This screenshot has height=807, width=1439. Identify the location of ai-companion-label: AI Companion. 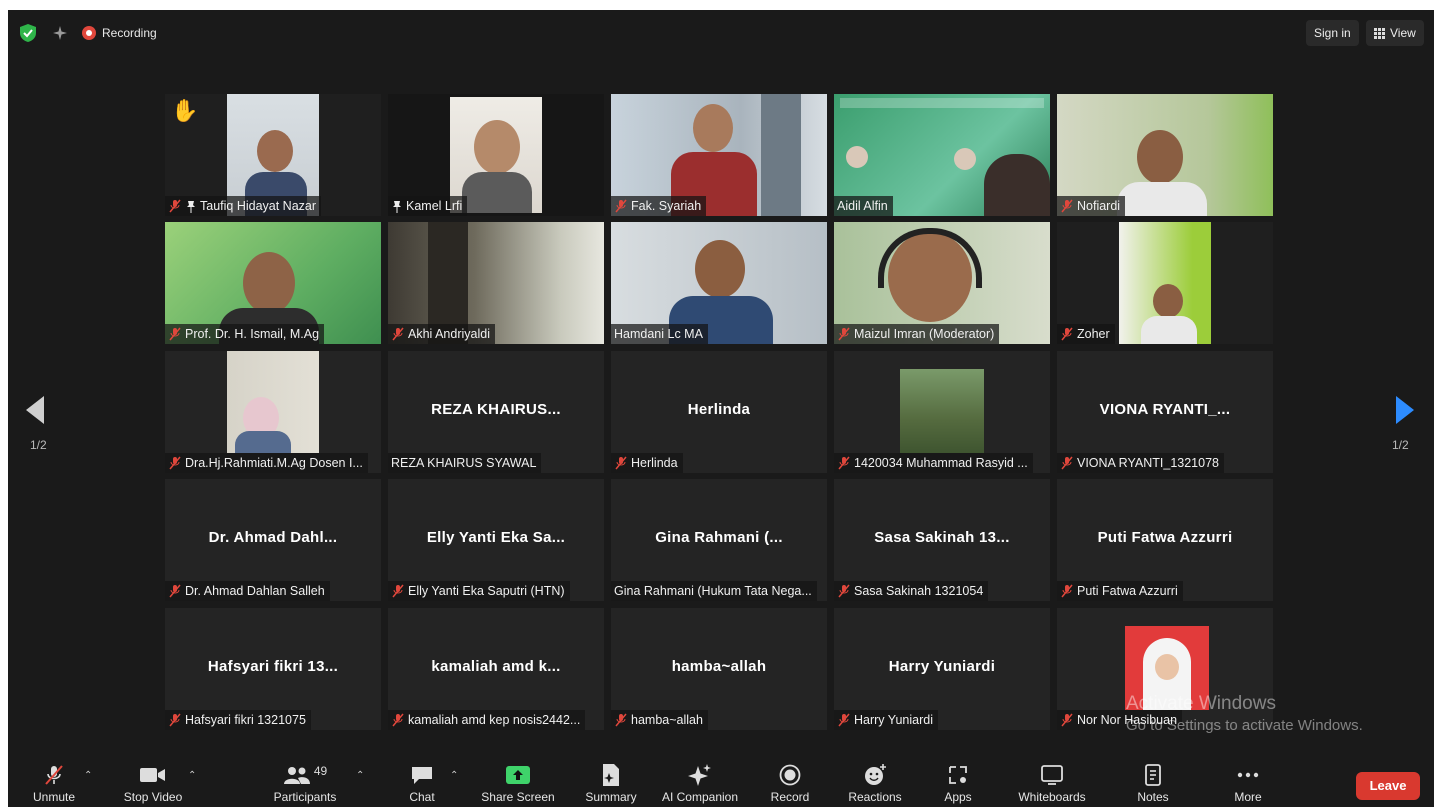
(700, 797).